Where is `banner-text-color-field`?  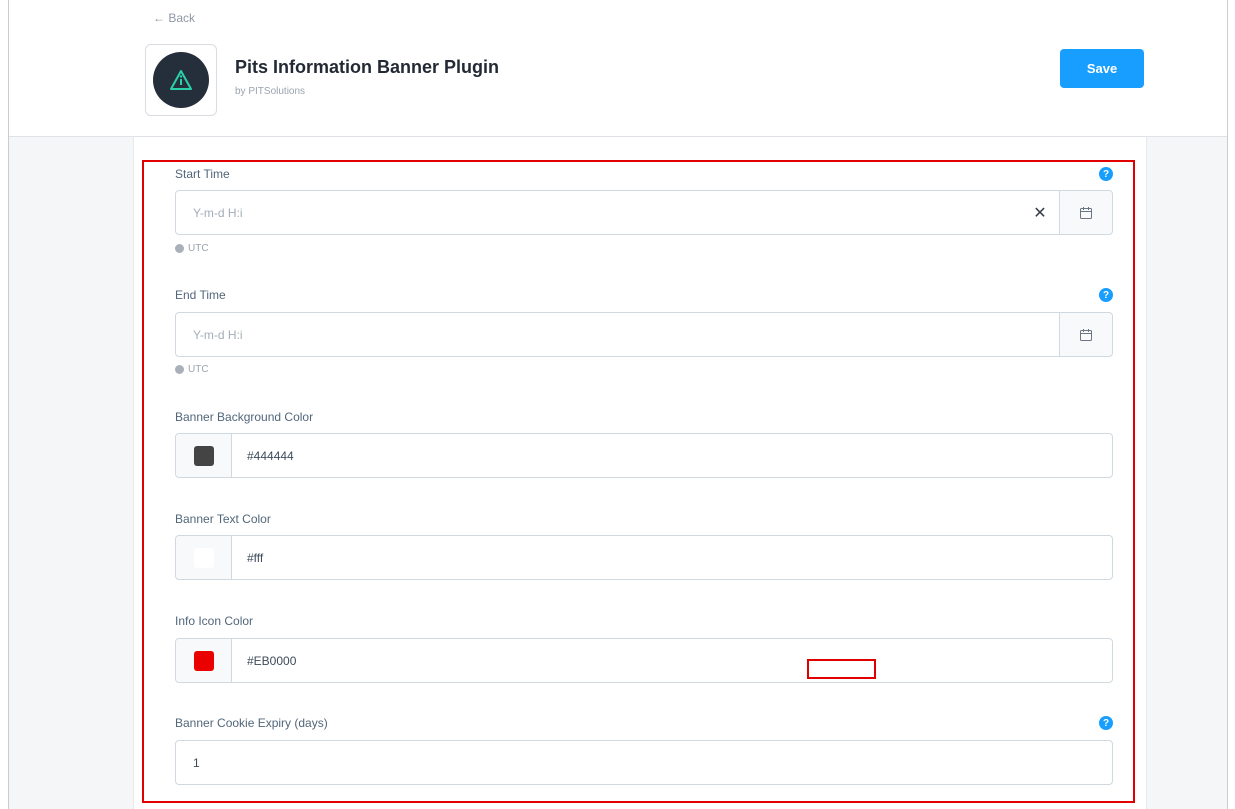
banner-text-color-field is located at coordinates (644, 557).